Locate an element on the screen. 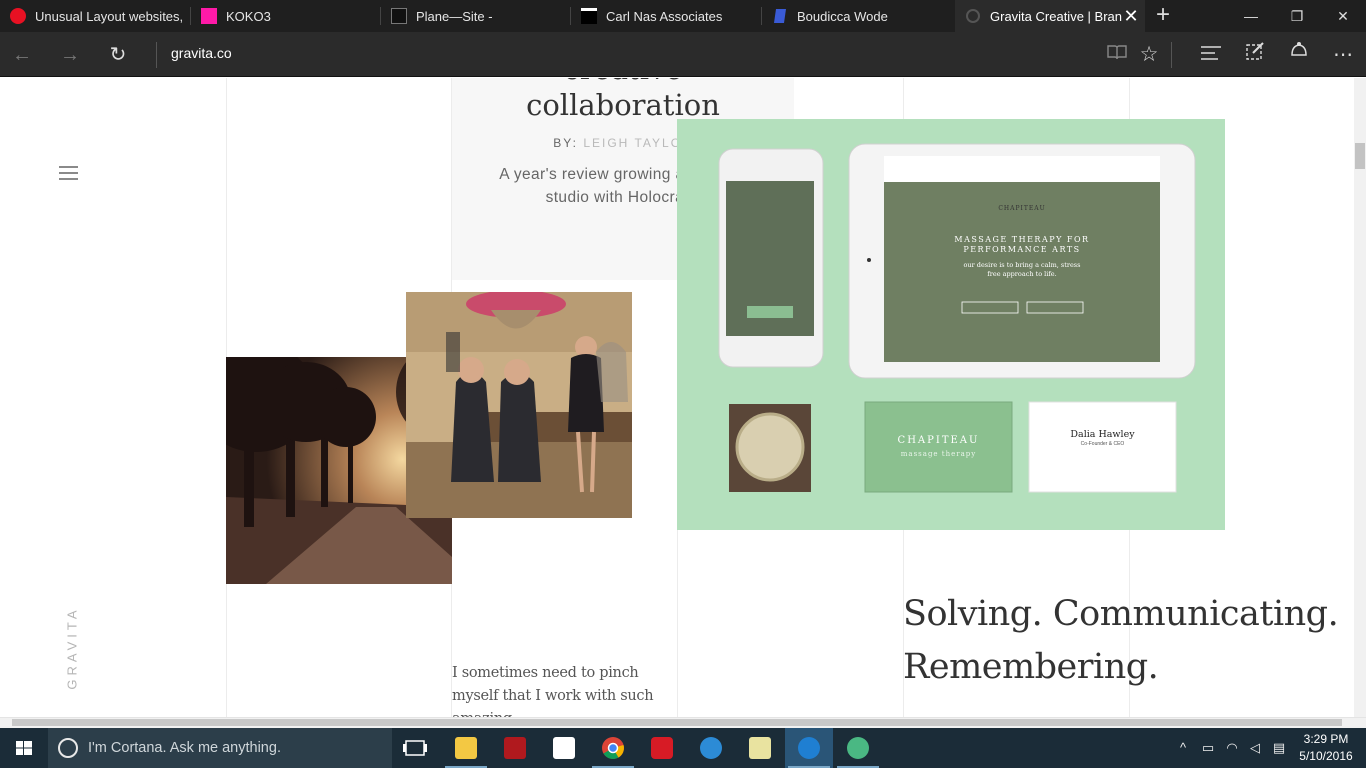 Image resolution: width=1366 pixels, height=773 pixels. minimize-button: — is located at coordinates (1251, 16).